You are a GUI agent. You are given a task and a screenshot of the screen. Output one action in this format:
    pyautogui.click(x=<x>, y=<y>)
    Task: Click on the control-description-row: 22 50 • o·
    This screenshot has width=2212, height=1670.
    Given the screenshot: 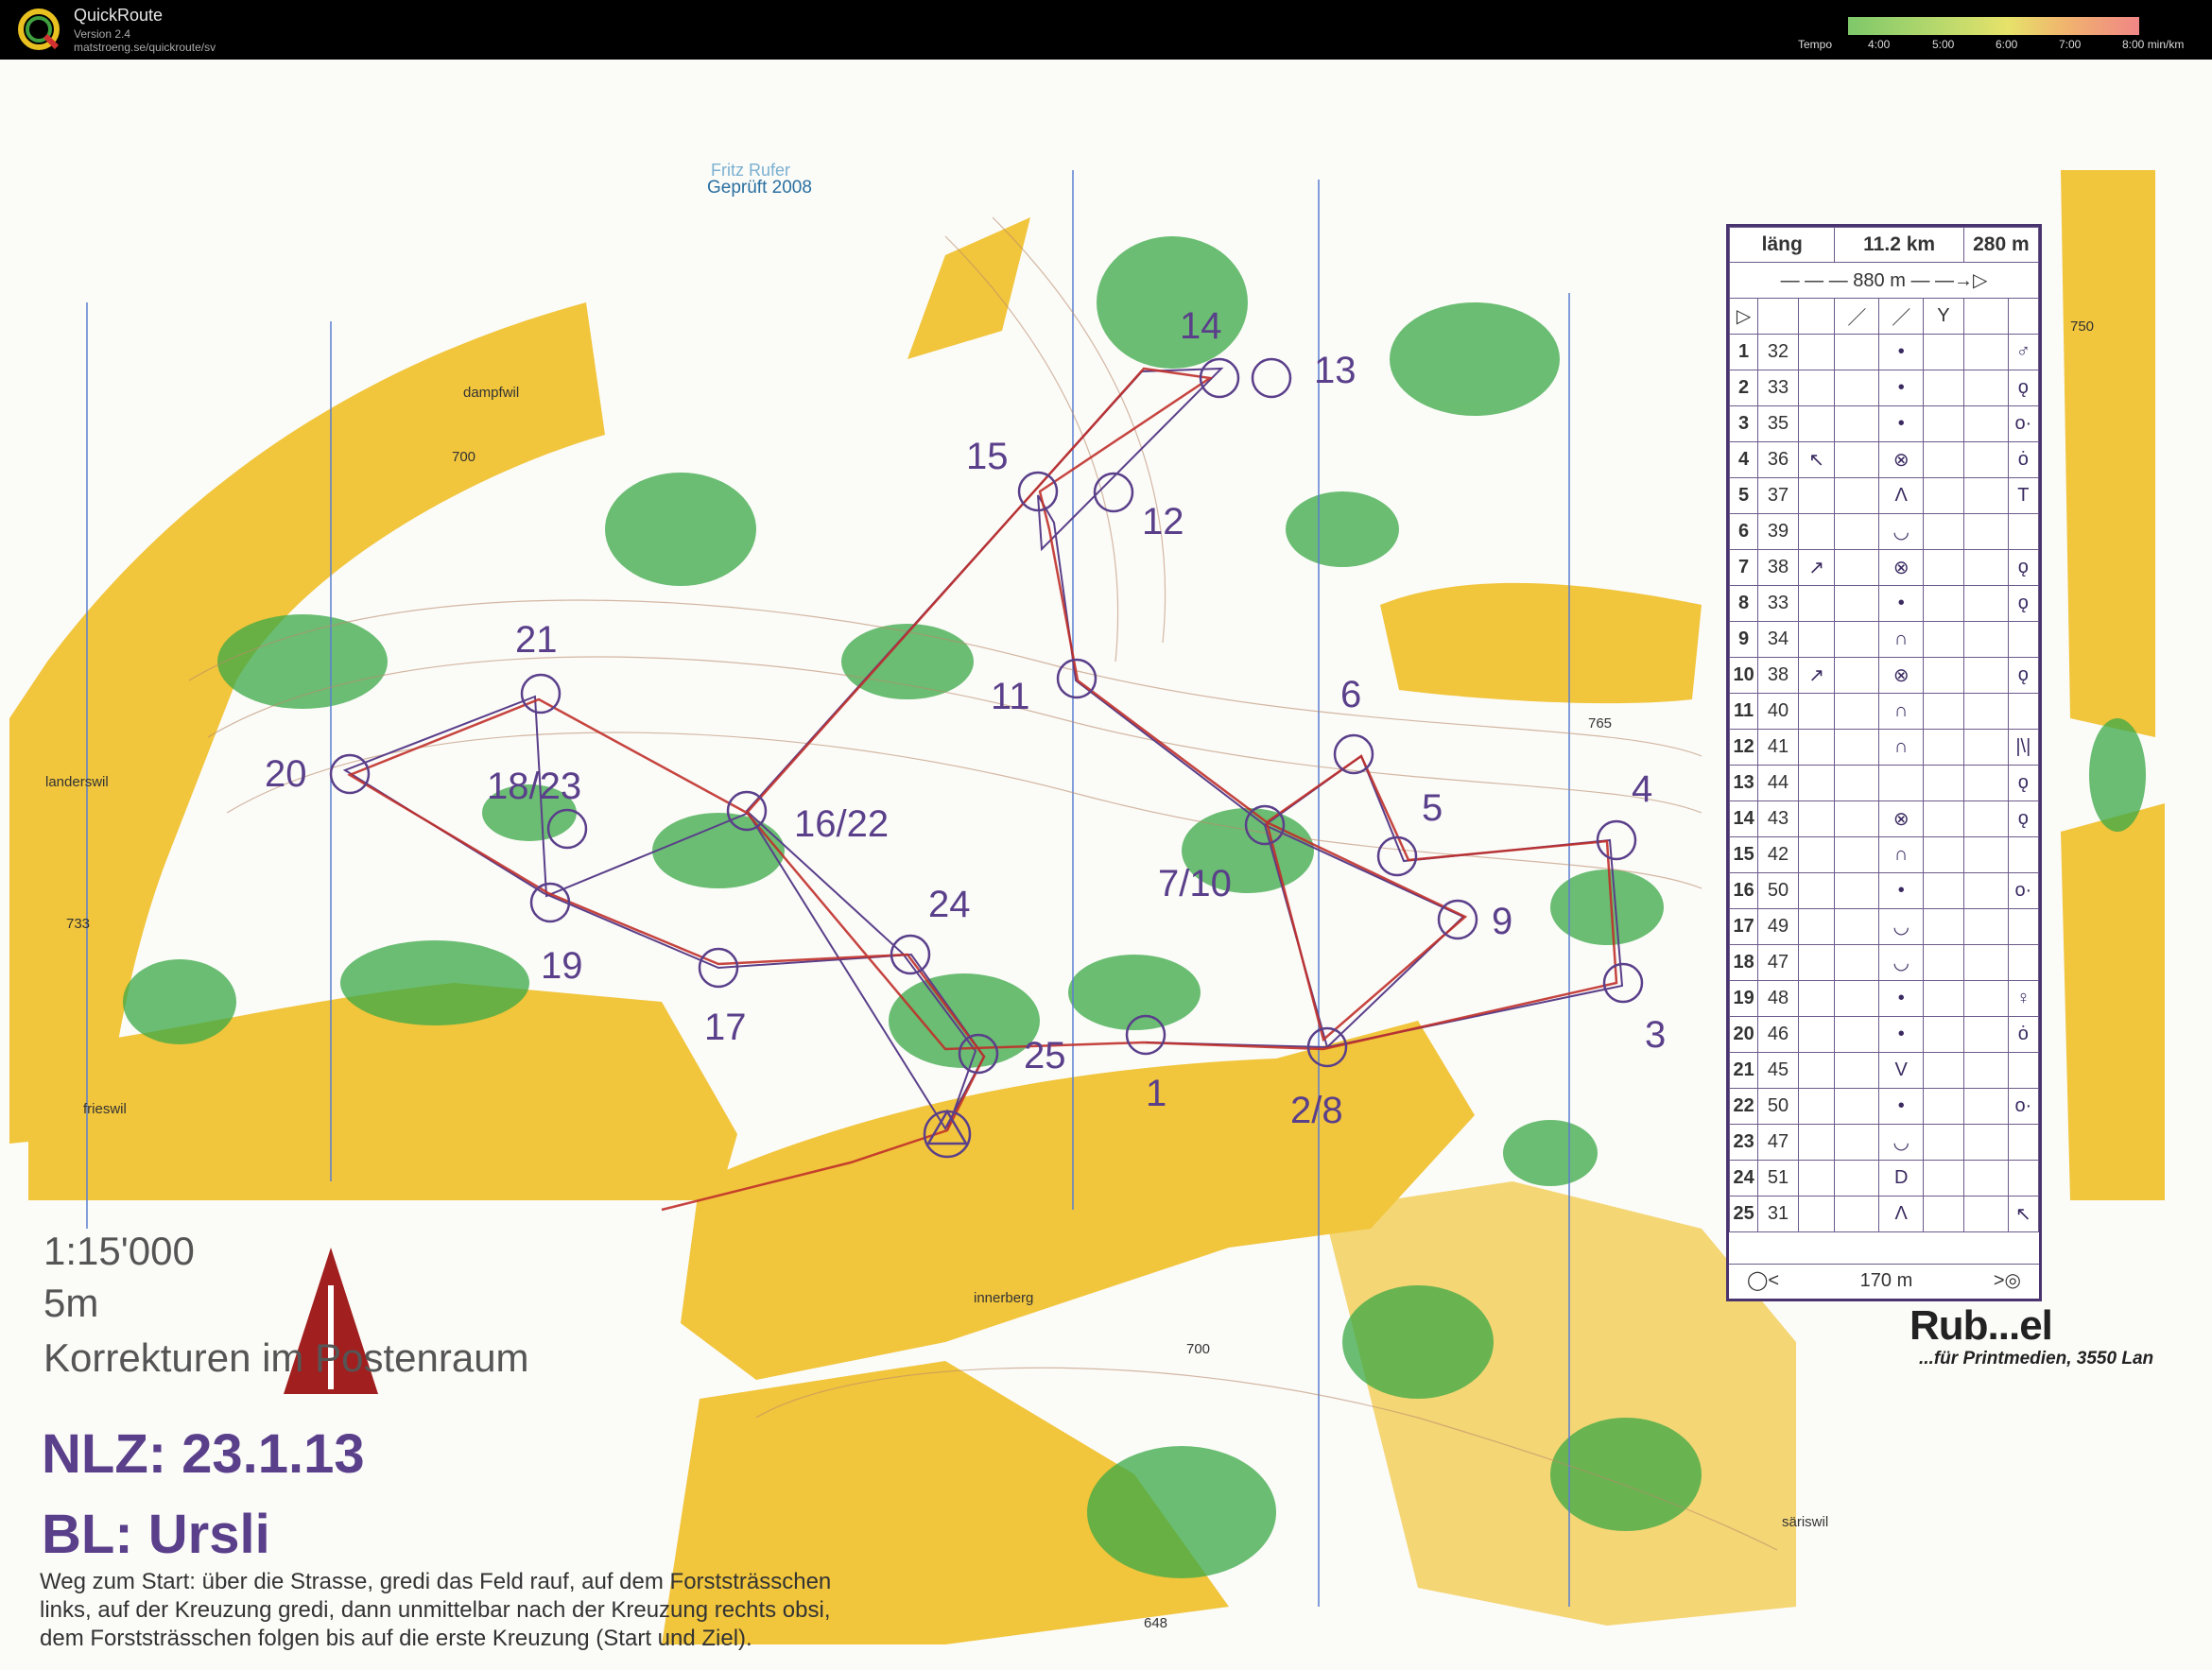 What is the action you would take?
    pyautogui.click(x=1884, y=1106)
    